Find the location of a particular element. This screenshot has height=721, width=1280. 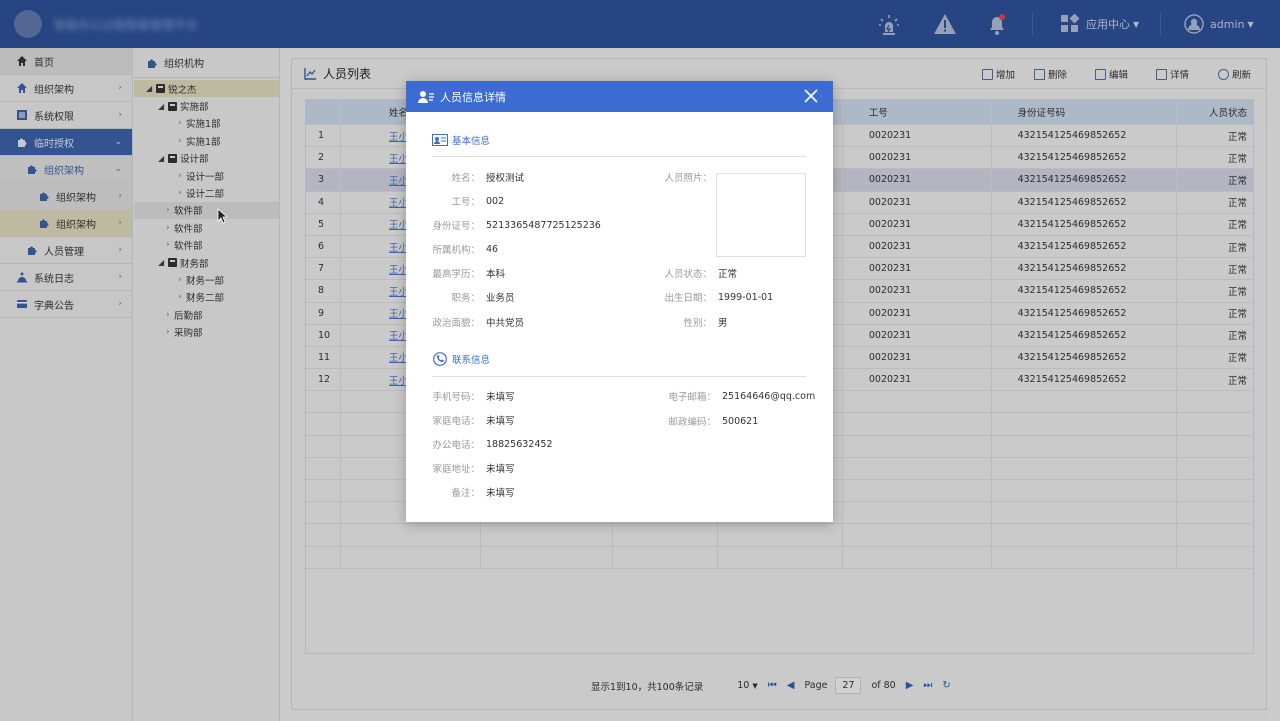

field-birth-date: 出生日期： 1999-01-01 is located at coordinates (719, 298).